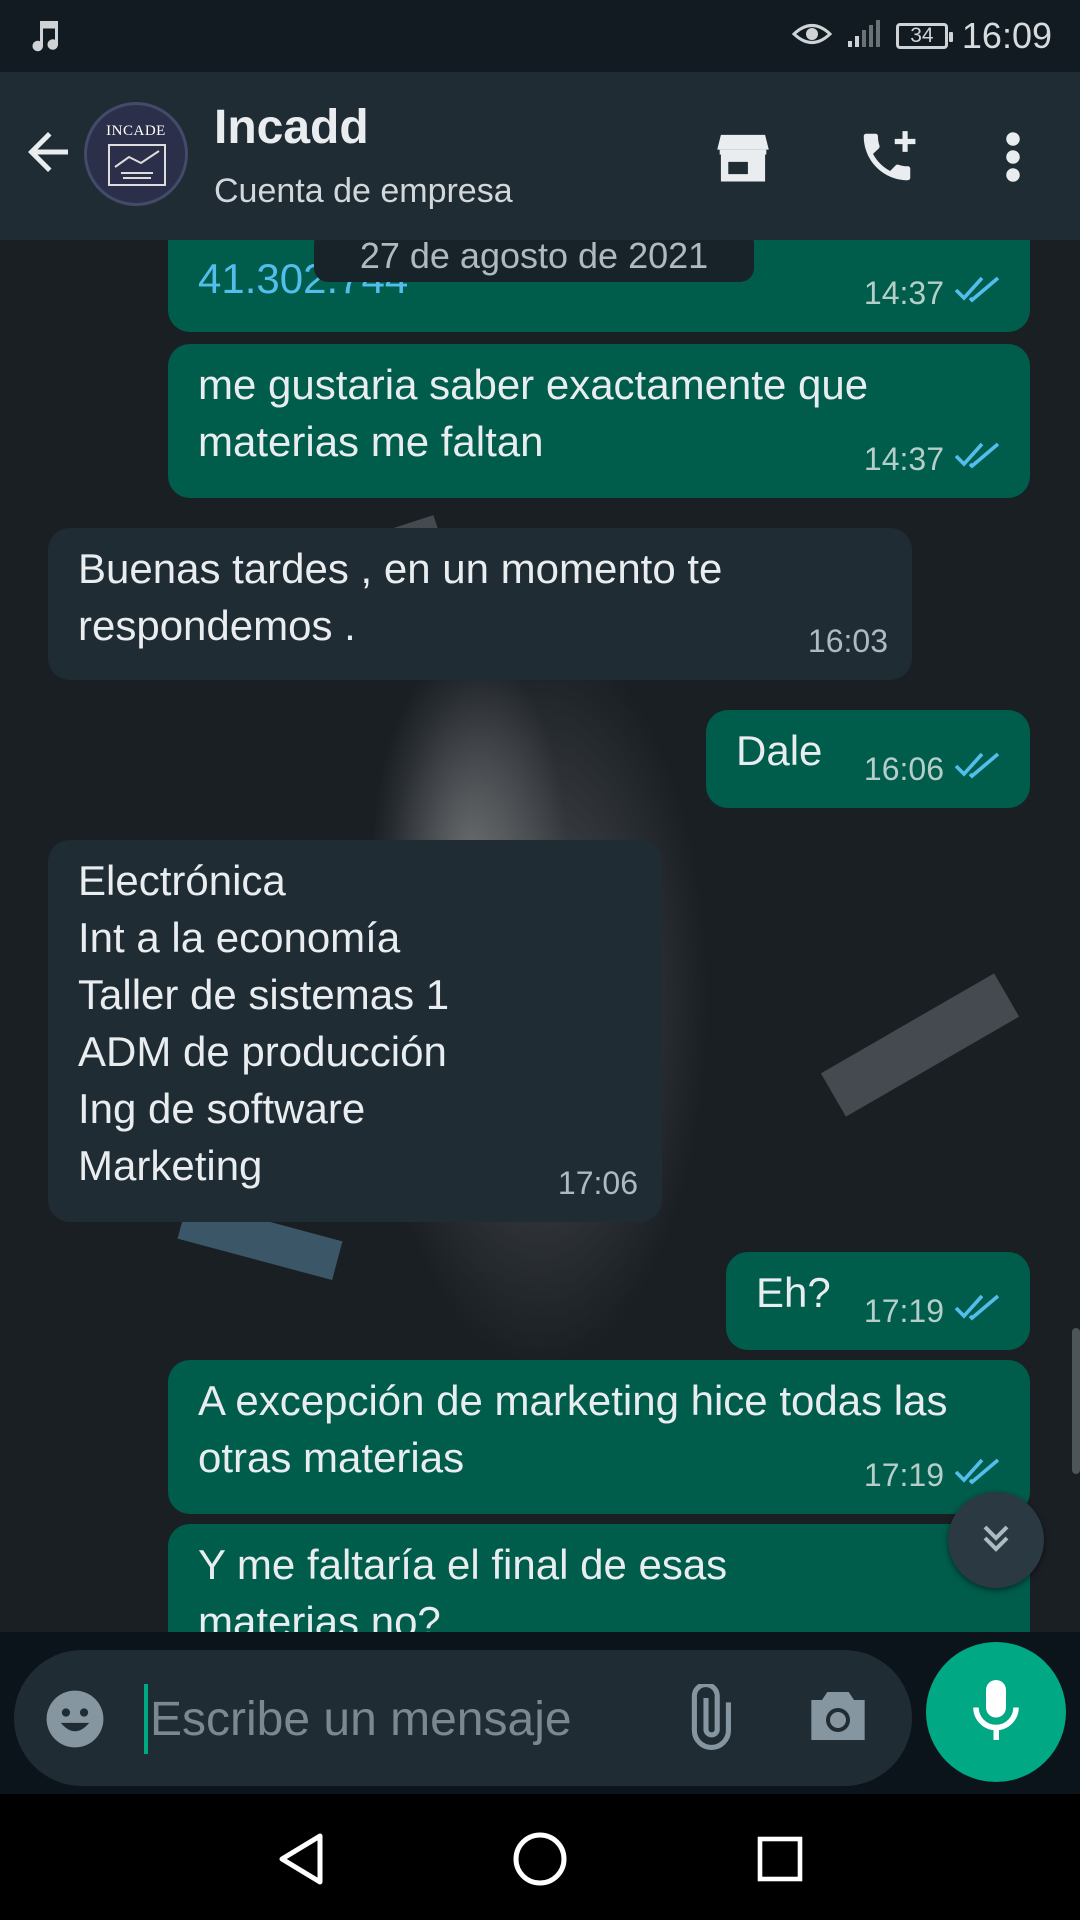  Describe the element at coordinates (291, 127) in the screenshot. I see `contact-name: Incadd` at that location.